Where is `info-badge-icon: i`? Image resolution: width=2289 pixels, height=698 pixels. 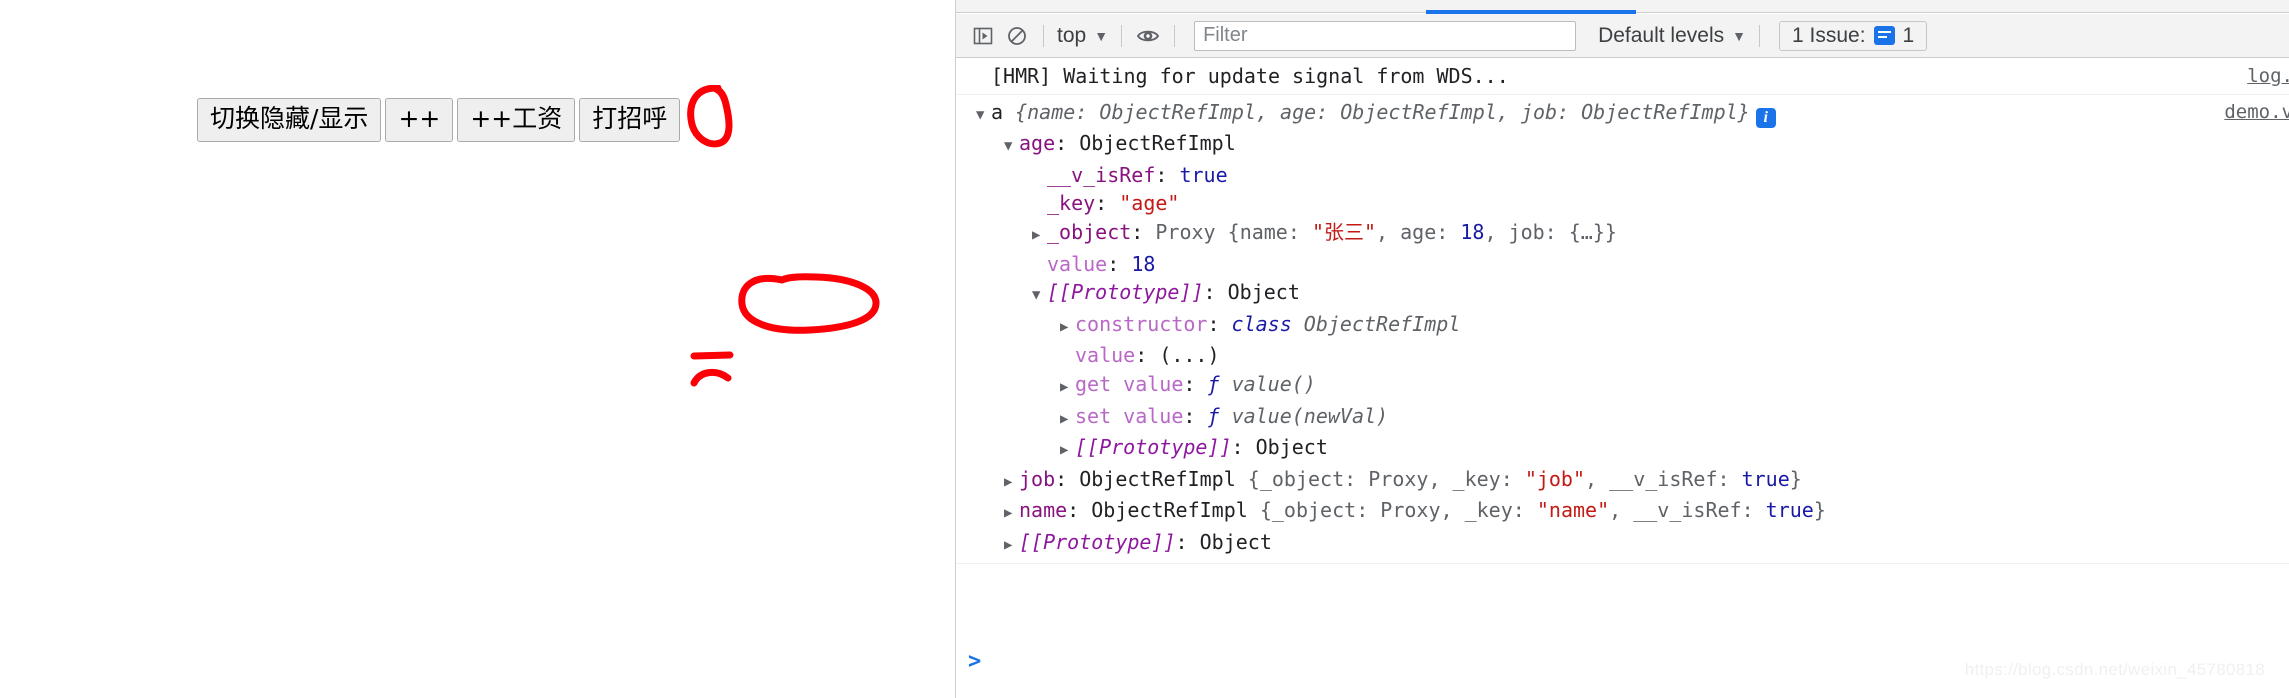 info-badge-icon: i is located at coordinates (1765, 117).